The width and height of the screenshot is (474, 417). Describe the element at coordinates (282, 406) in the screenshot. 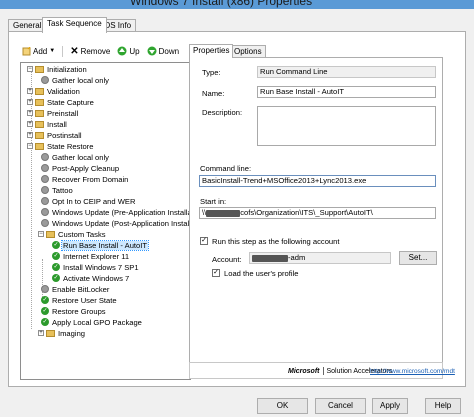

I see `ok-button: OK` at that location.